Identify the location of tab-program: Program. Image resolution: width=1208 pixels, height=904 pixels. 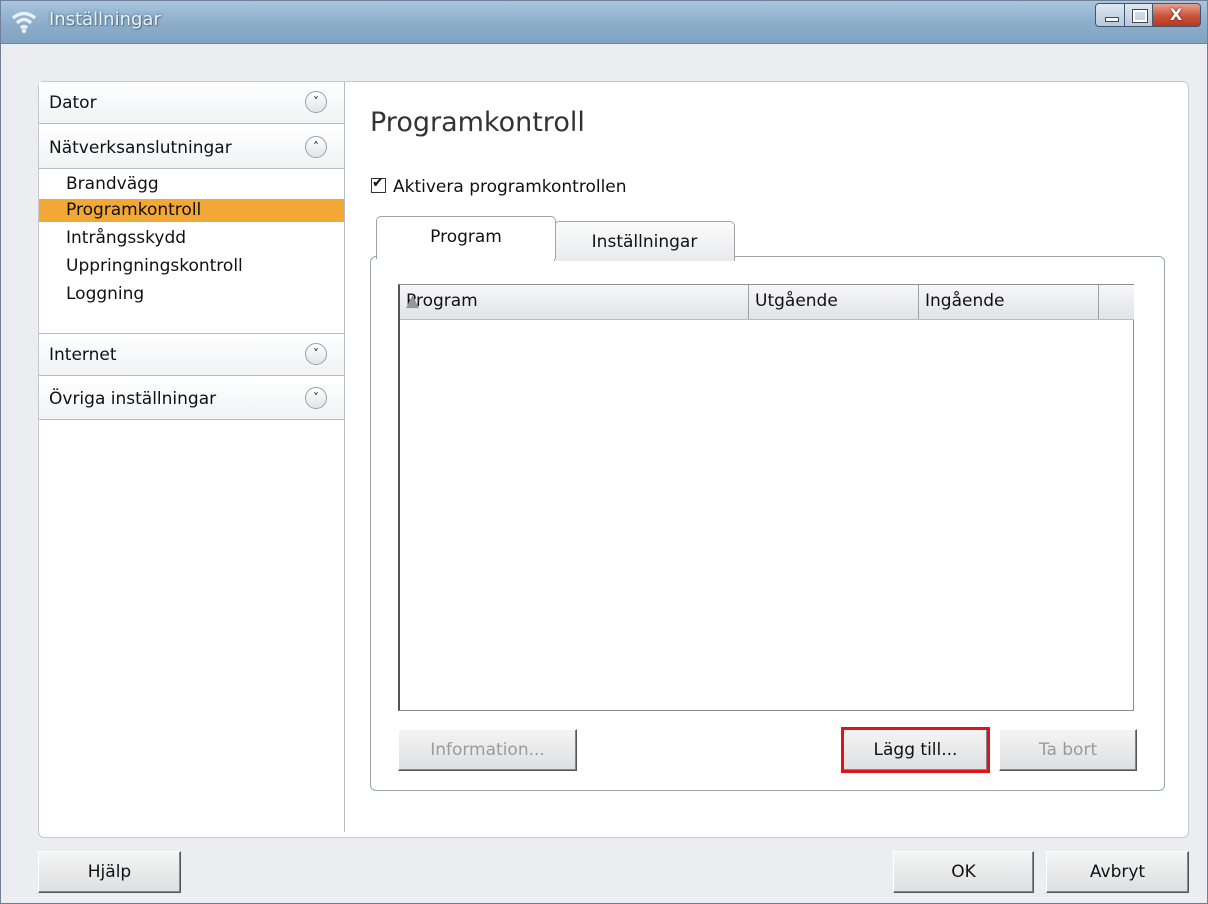
(466, 237).